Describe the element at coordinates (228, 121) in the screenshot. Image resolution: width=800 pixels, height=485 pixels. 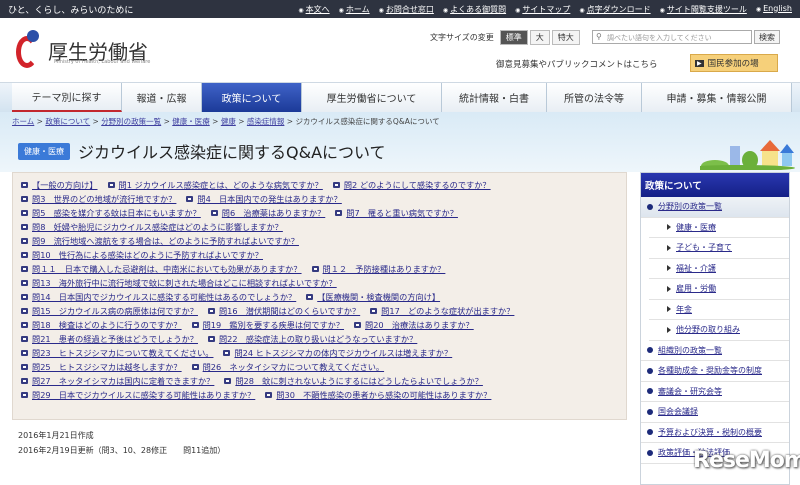
I see `breadcrumb-link: 健康` at that location.